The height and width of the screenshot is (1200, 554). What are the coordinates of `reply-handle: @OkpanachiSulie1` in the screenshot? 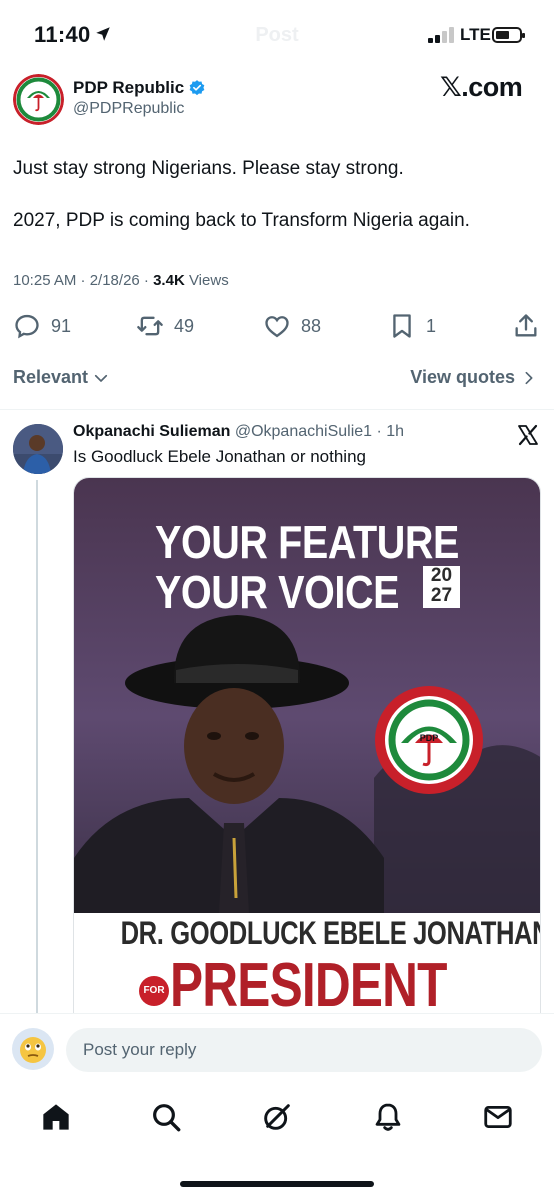 It's located at (303, 431).